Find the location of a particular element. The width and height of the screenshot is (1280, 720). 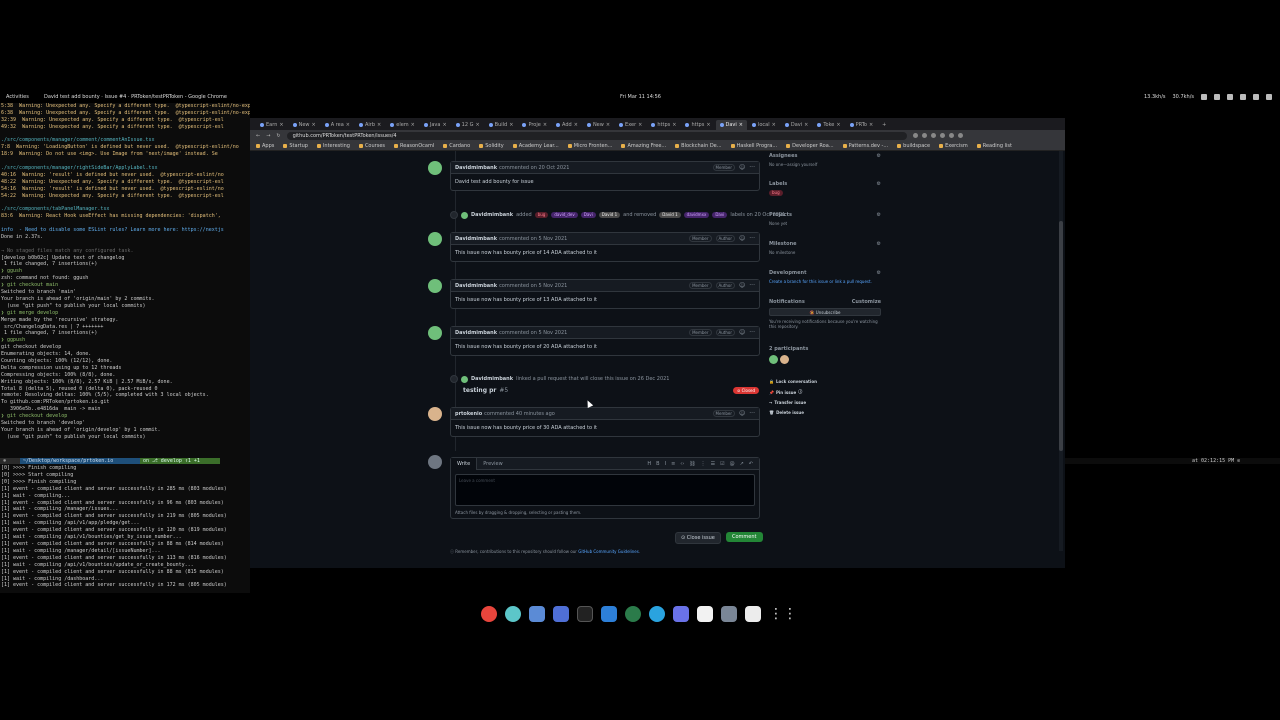

back-icon: ← is located at coordinates (258, 136).